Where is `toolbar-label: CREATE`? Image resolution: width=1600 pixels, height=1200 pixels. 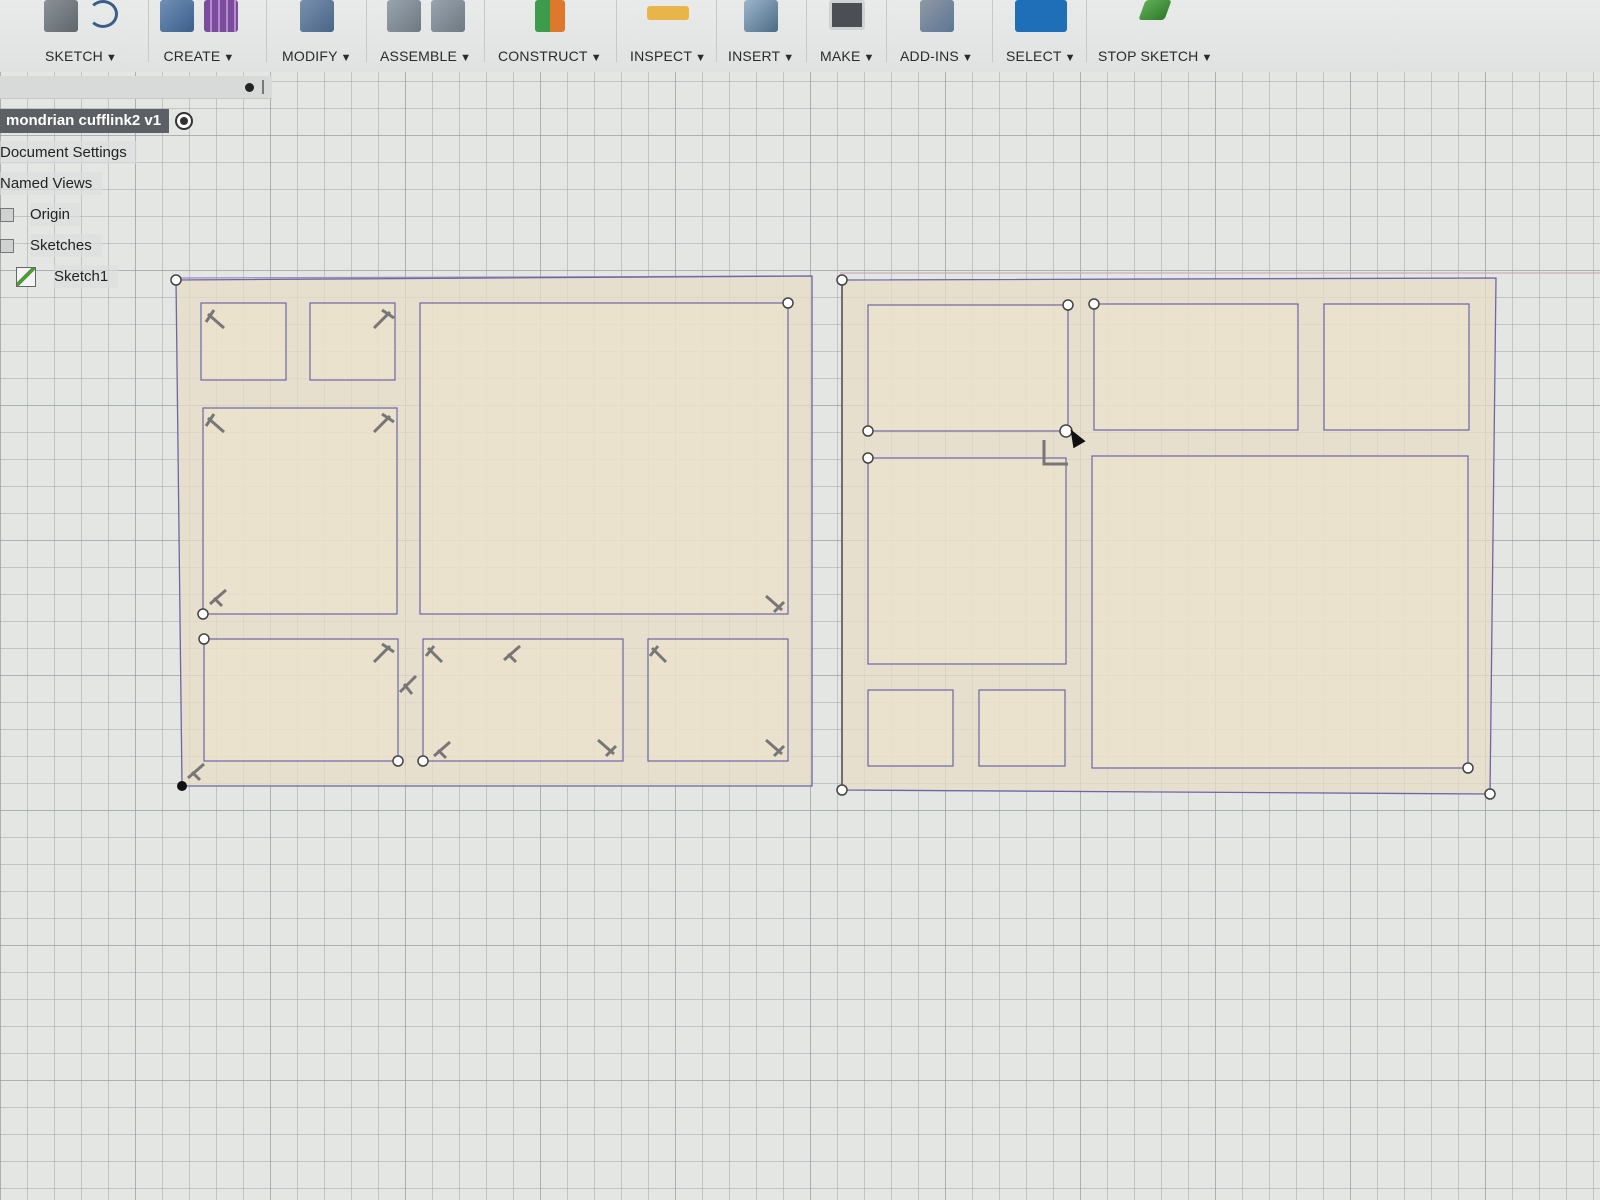
toolbar-label: CREATE is located at coordinates (192, 56).